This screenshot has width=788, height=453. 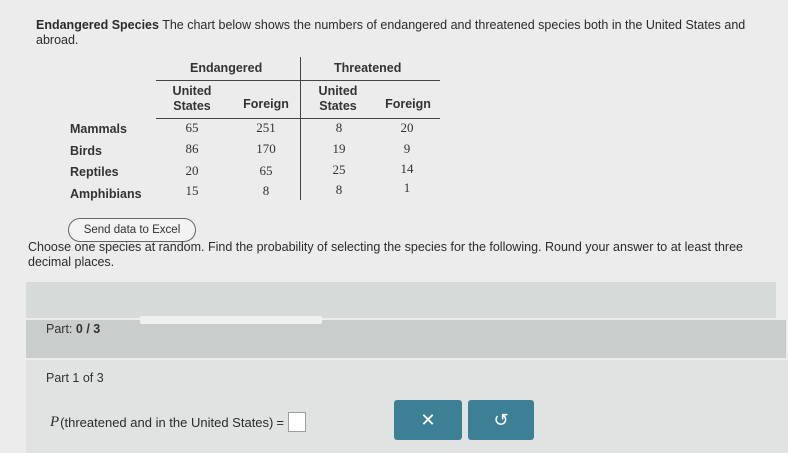 I want to click on close-icon: ✕, so click(x=428, y=420).